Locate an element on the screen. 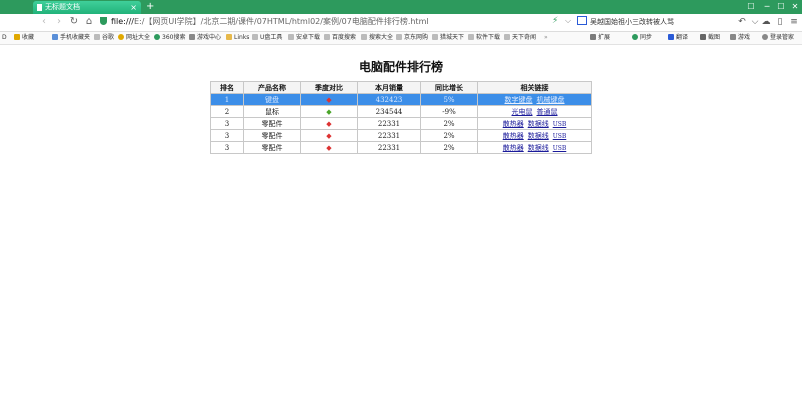  back-icon: ‹ is located at coordinates (44, 22).